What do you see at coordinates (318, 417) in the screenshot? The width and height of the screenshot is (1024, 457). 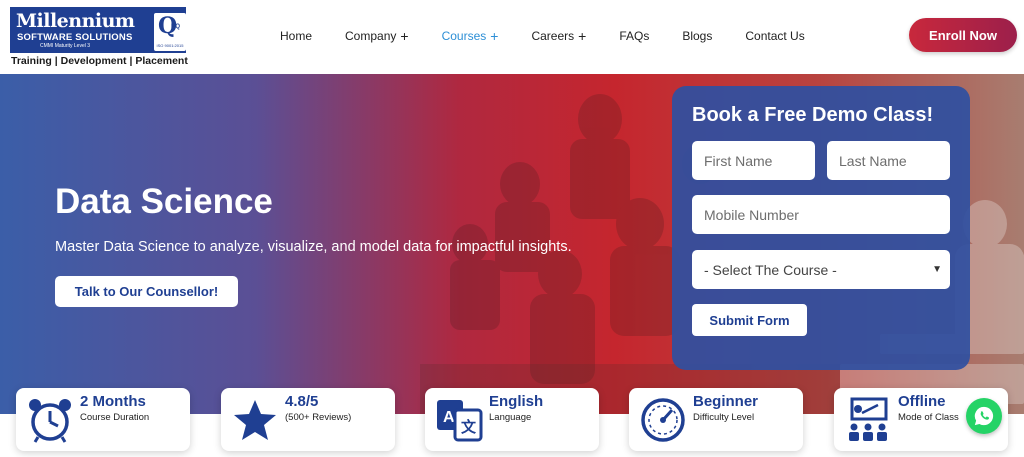 I see `rating-label: (500+ Reviews)` at bounding box center [318, 417].